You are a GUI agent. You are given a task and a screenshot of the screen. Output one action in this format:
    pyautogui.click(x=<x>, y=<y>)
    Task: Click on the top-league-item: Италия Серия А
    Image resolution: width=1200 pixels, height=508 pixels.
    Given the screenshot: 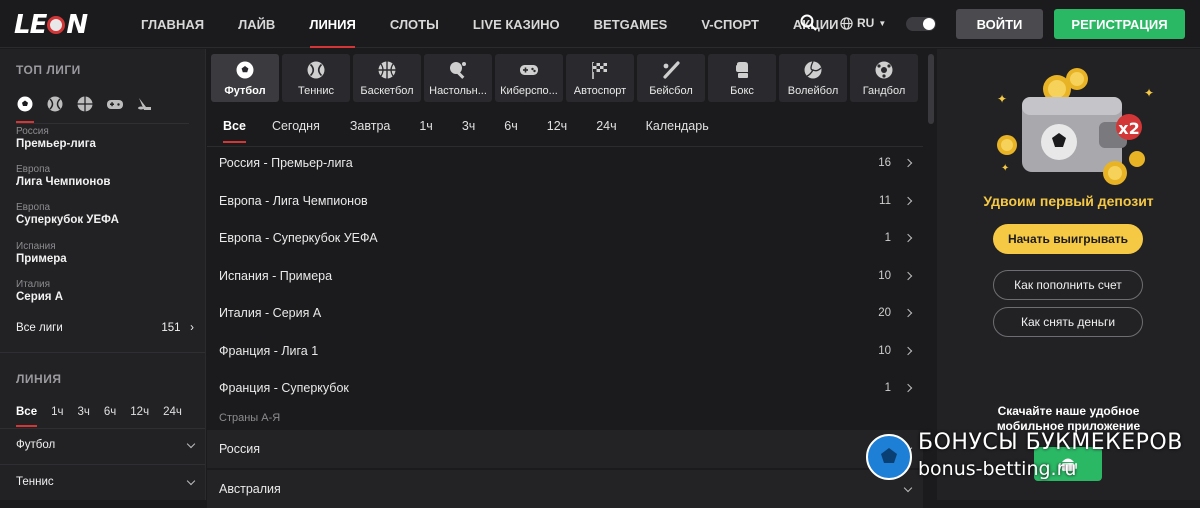 What is the action you would take?
    pyautogui.click(x=106, y=291)
    